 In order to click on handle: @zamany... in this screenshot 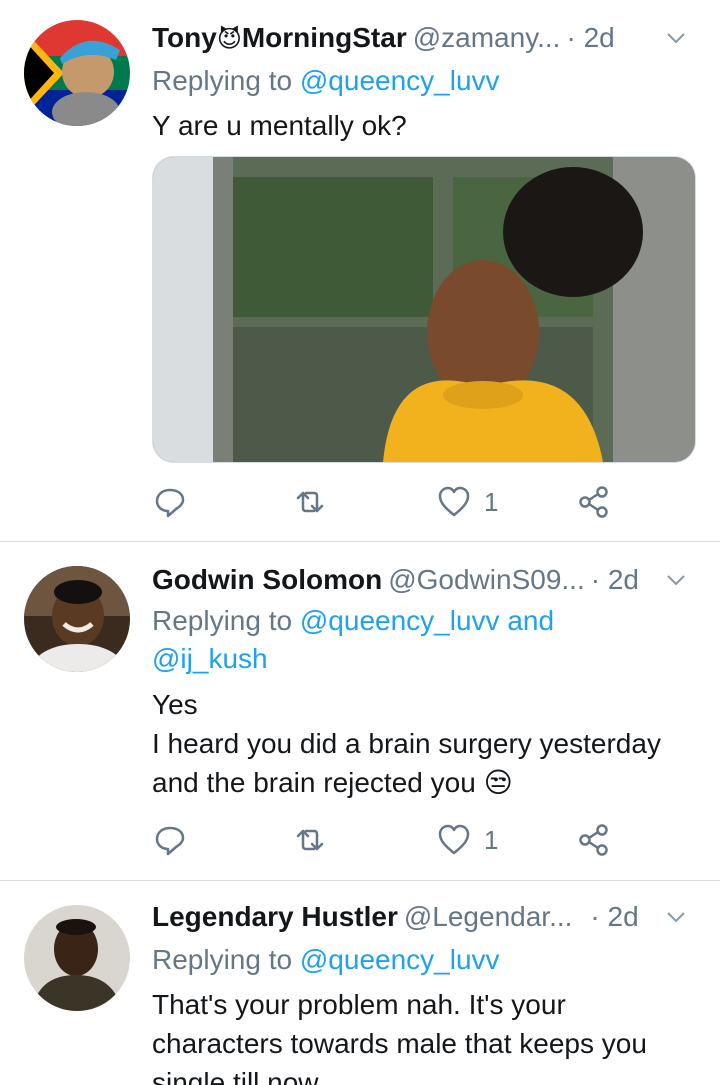, I will do `click(487, 38)`.